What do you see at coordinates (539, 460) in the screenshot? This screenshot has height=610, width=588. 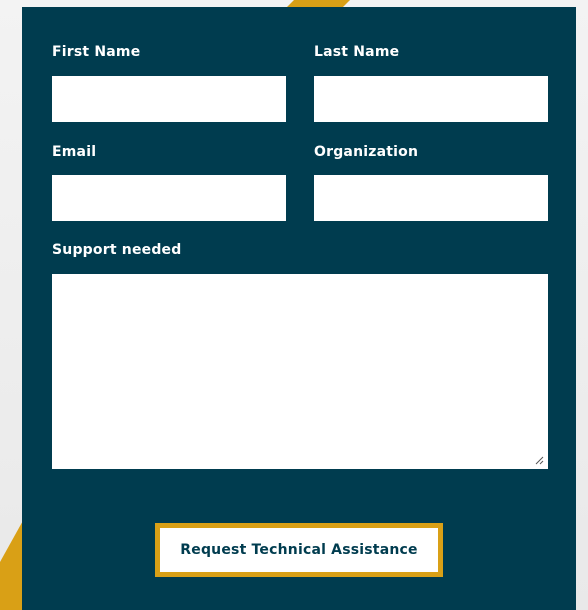 I see `resize-grip-icon` at bounding box center [539, 460].